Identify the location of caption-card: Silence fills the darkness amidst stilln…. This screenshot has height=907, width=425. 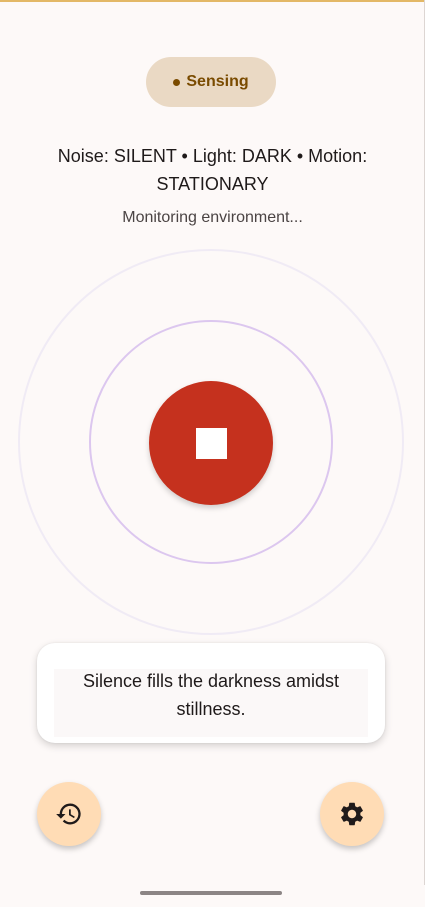
(211, 693).